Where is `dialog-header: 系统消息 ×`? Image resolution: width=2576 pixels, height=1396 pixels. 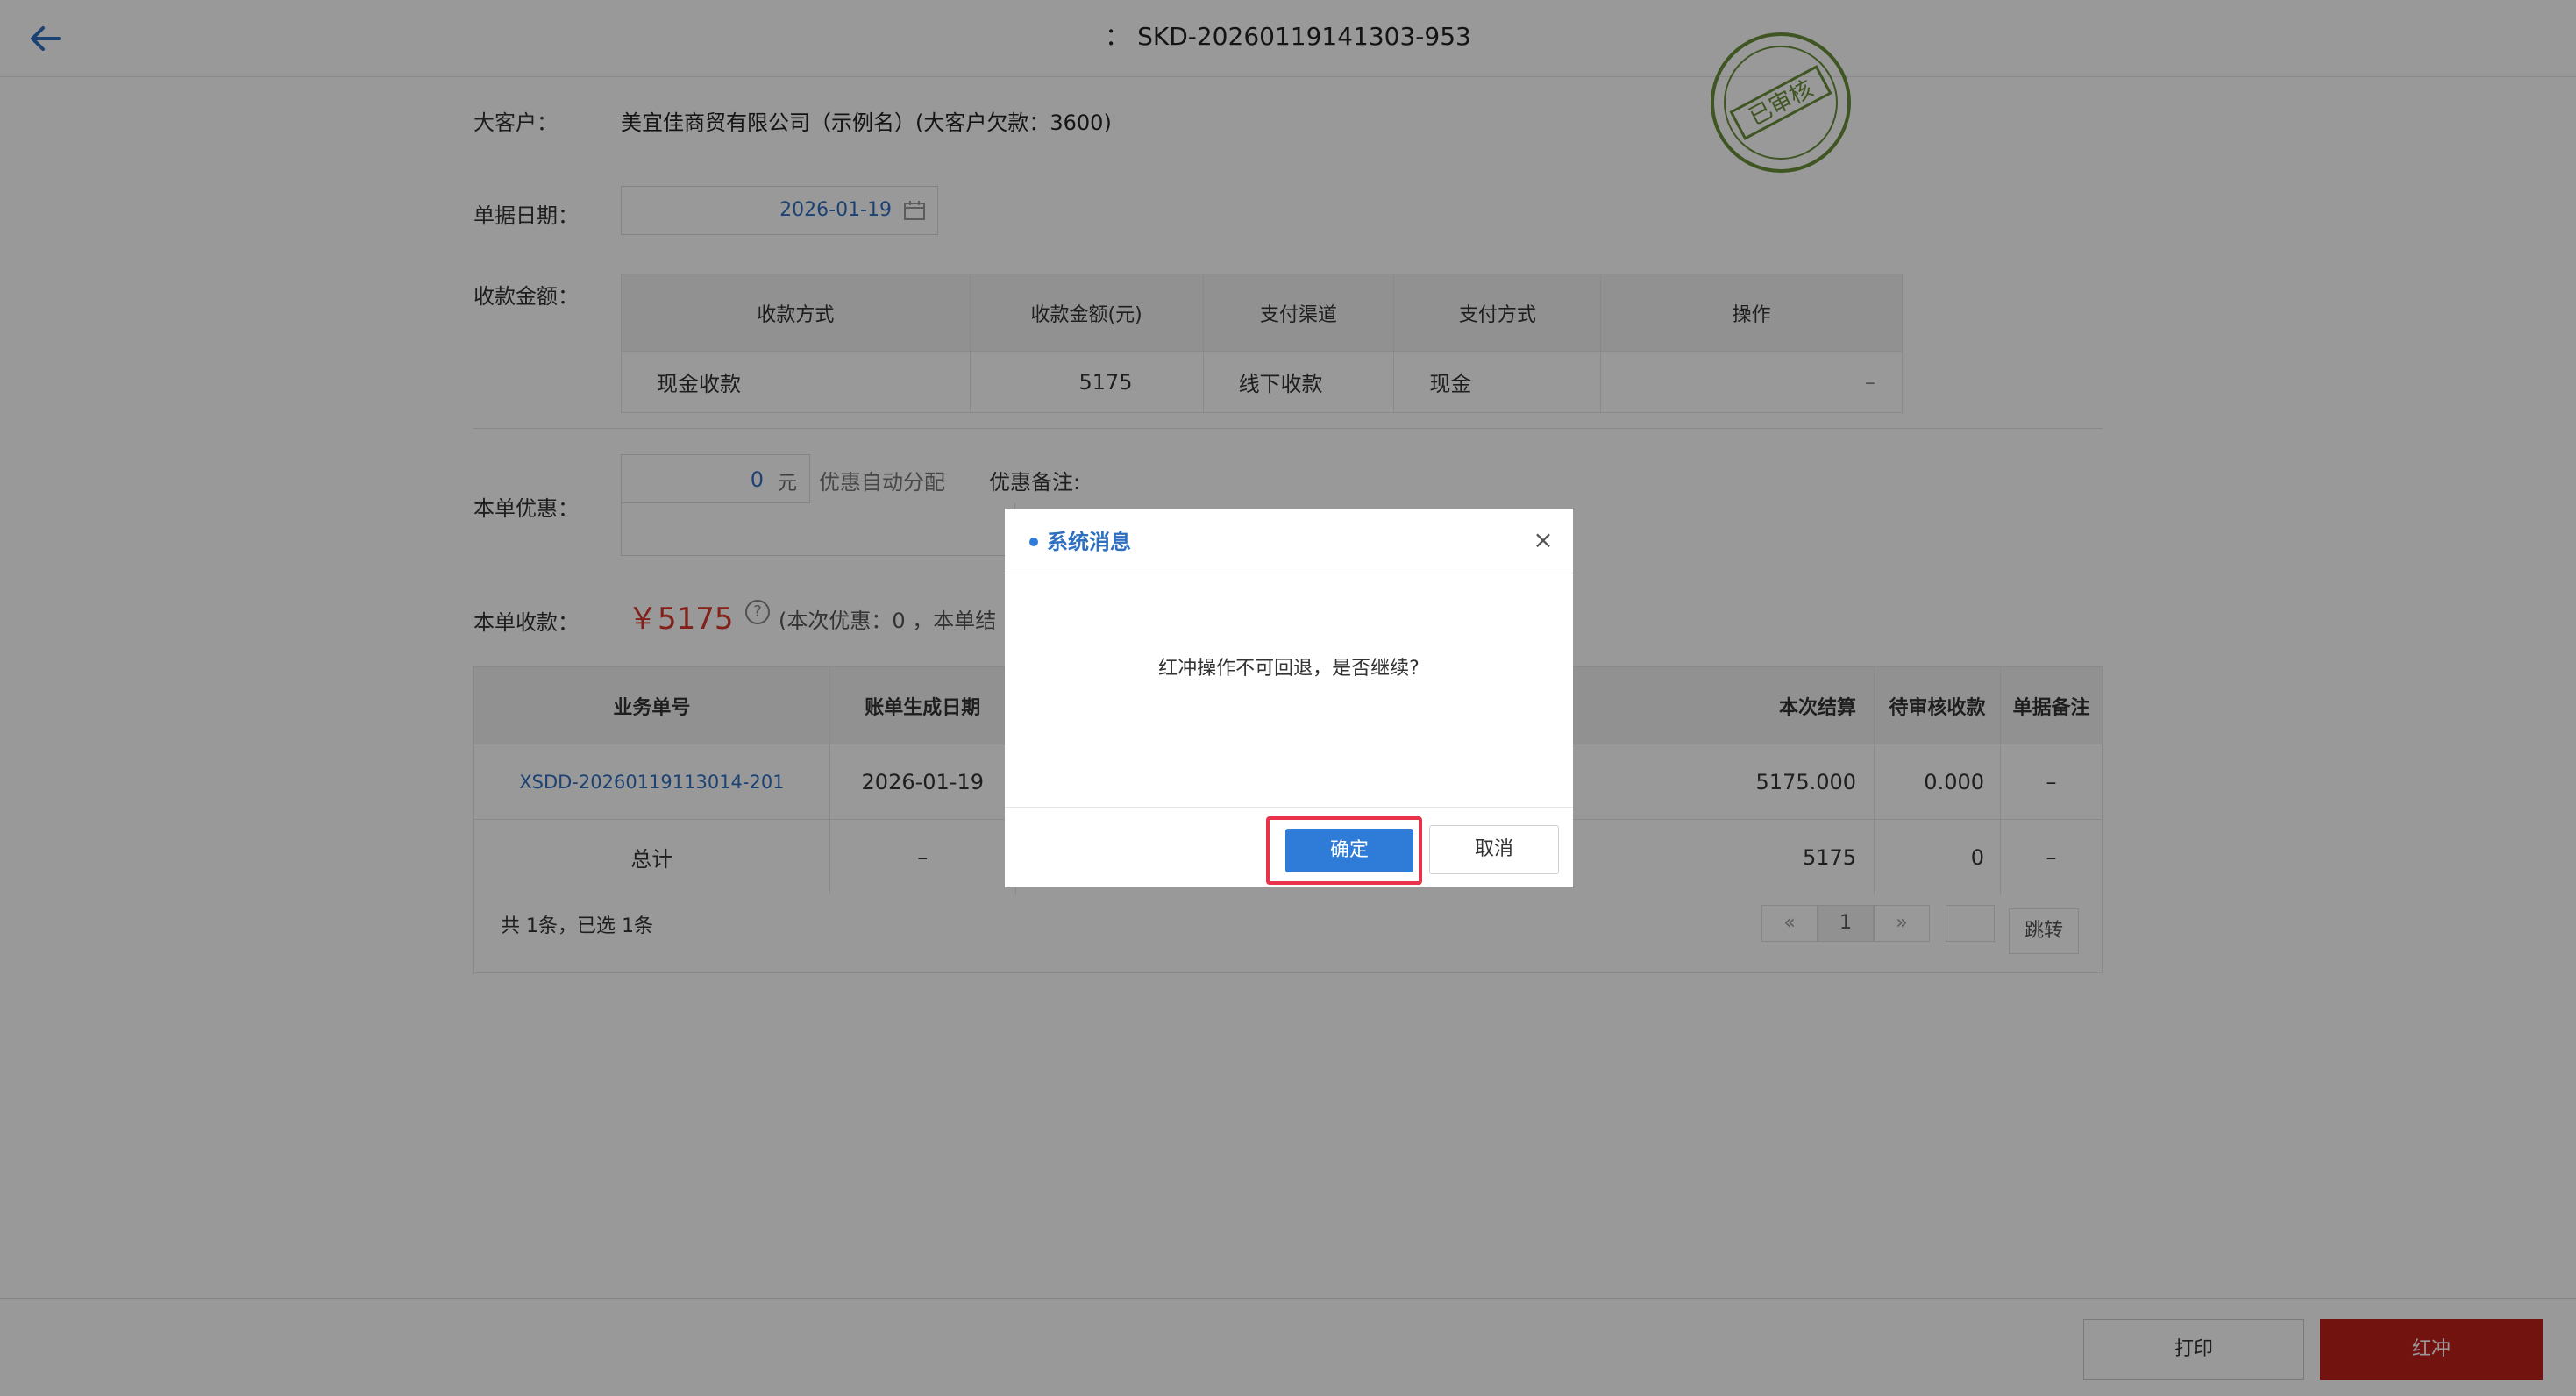
dialog-header: 系统消息 × is located at coordinates (1289, 541).